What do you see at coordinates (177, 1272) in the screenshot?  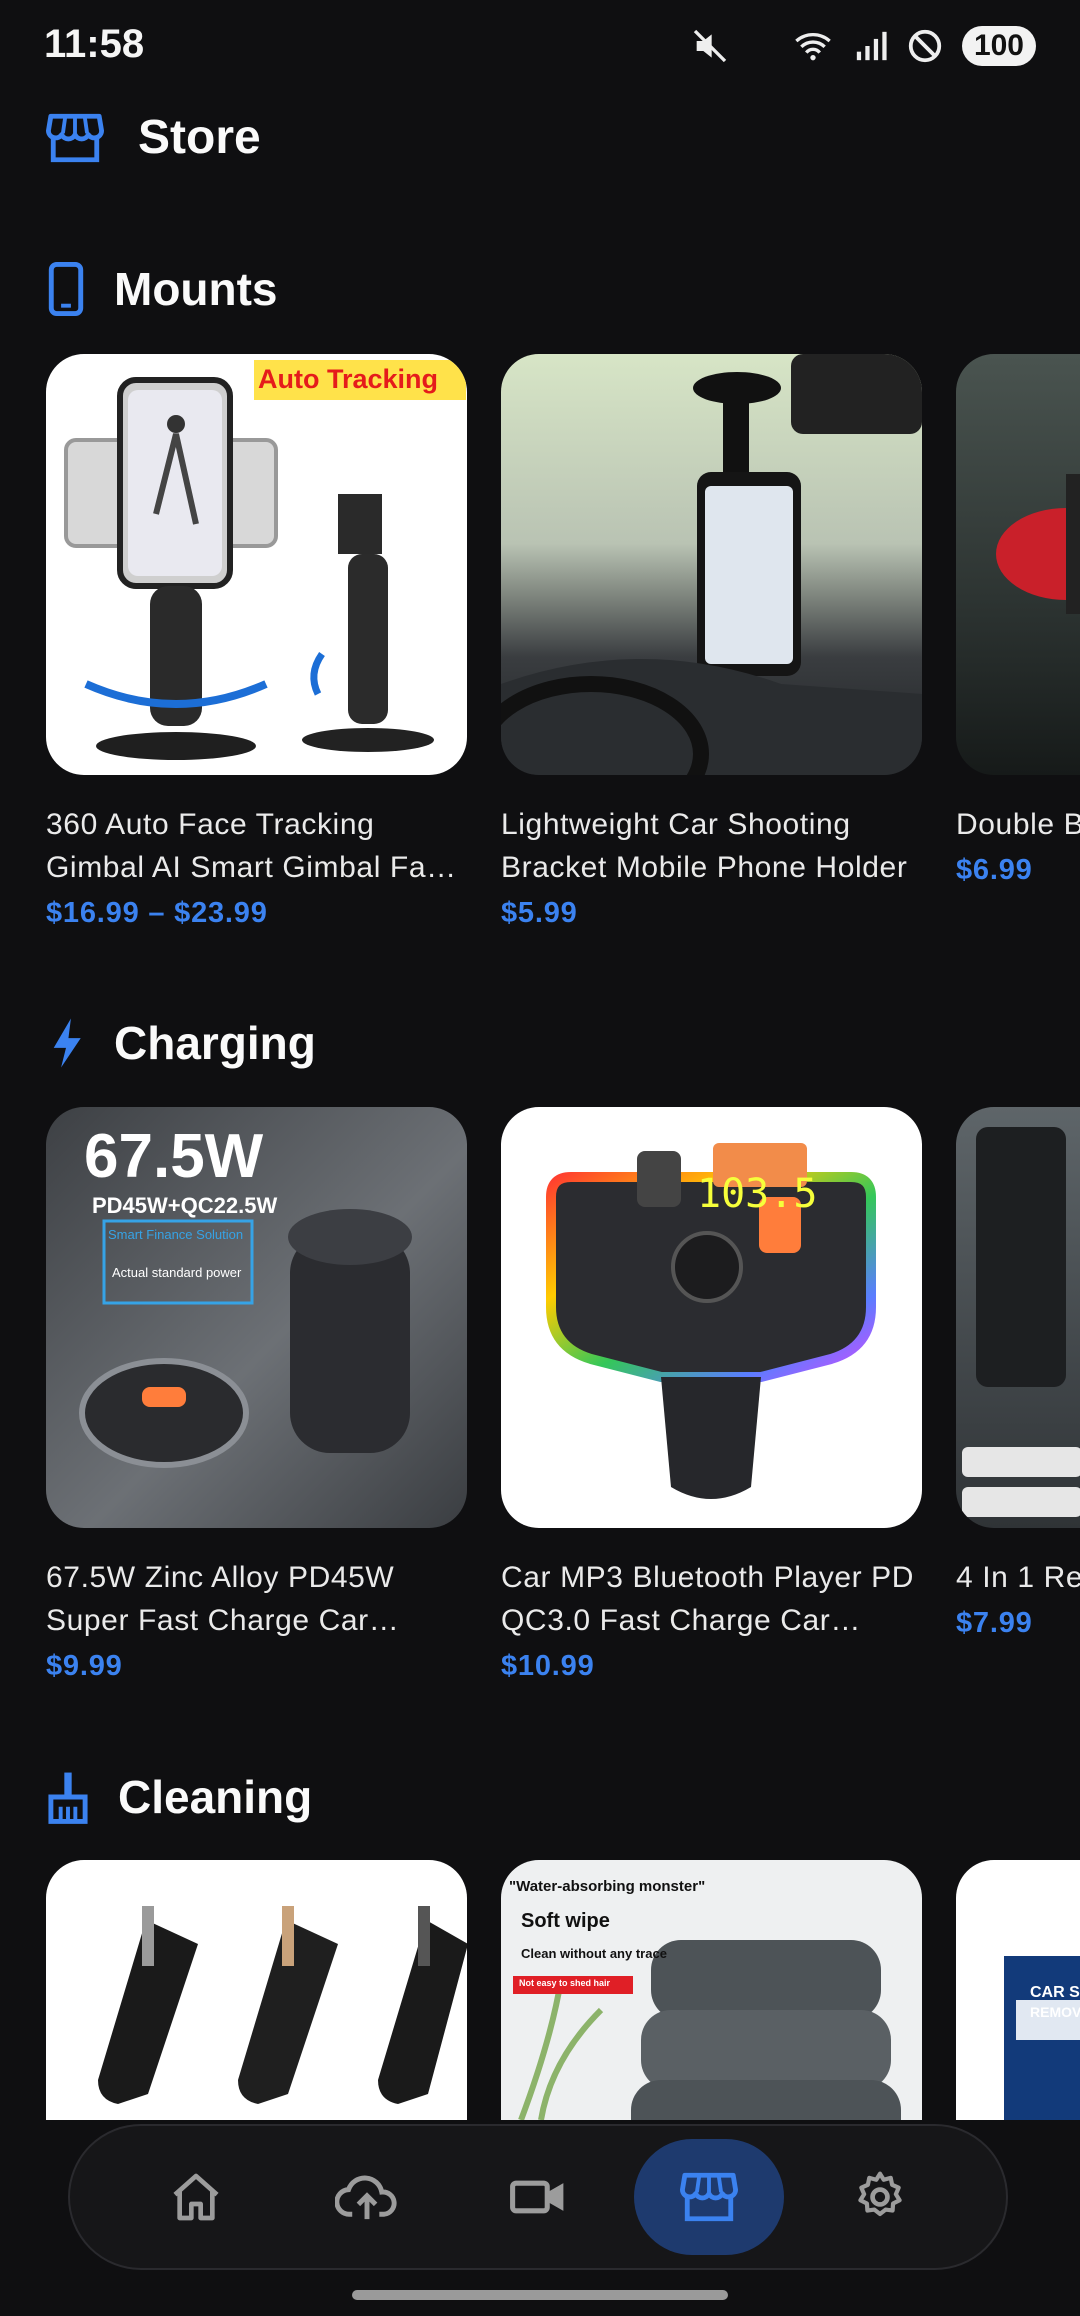 I see `image-text: Actual standard power` at bounding box center [177, 1272].